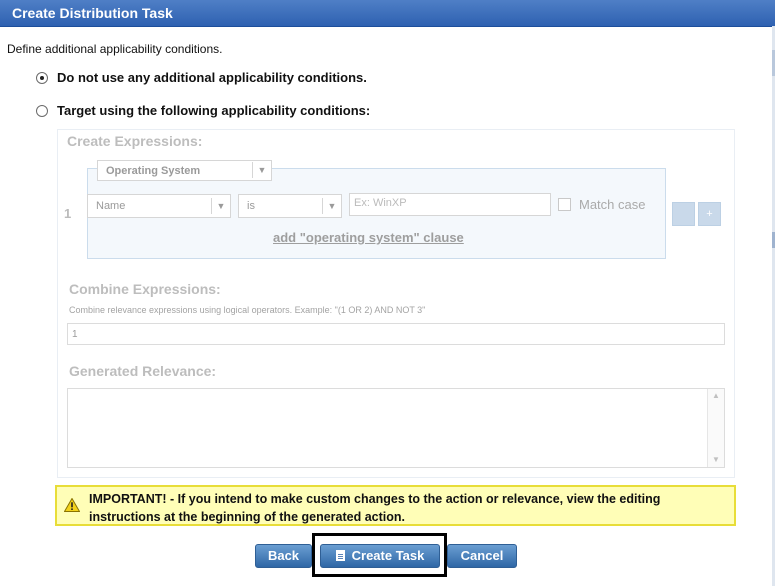 The image size is (775, 586). What do you see at coordinates (68, 213) in the screenshot?
I see `expression-row-number: 1` at bounding box center [68, 213].